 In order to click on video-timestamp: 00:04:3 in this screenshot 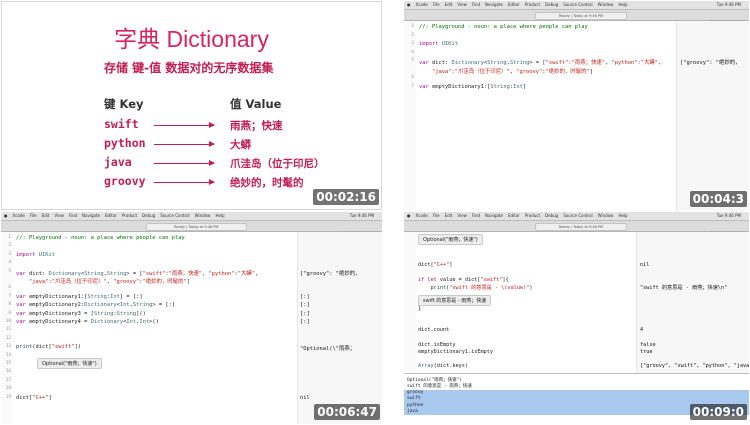, I will do `click(718, 199)`.